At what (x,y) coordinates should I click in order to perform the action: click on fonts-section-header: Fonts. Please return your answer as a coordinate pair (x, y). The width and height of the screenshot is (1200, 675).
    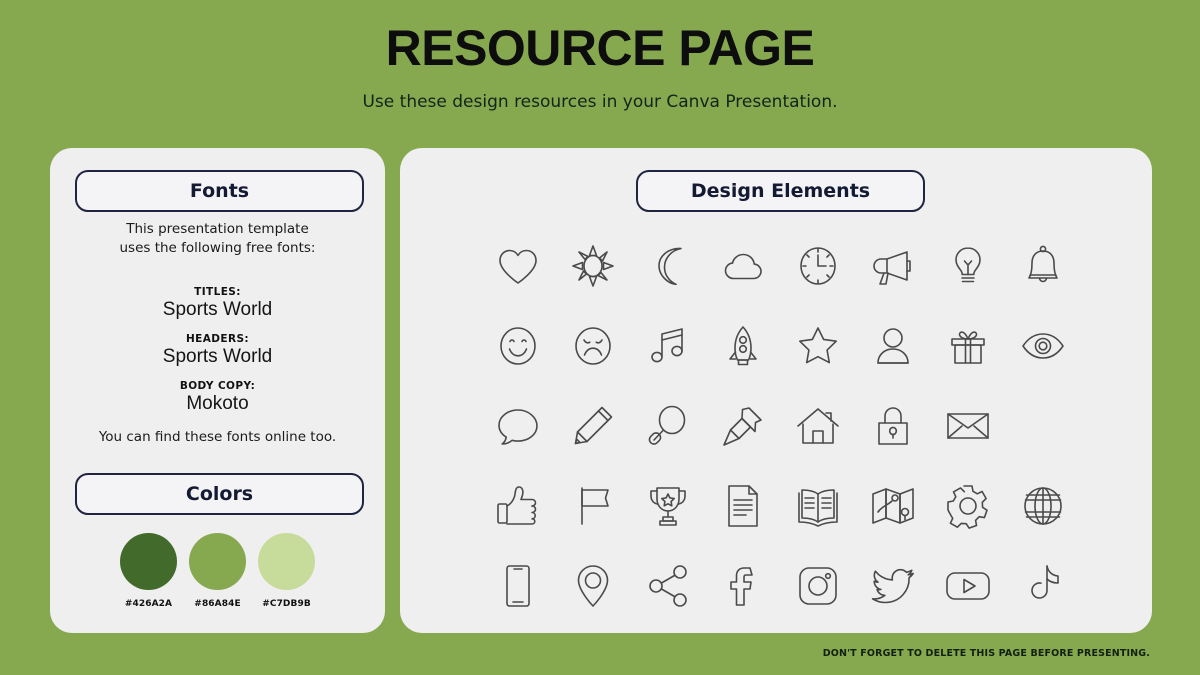
    Looking at the image, I should click on (219, 191).